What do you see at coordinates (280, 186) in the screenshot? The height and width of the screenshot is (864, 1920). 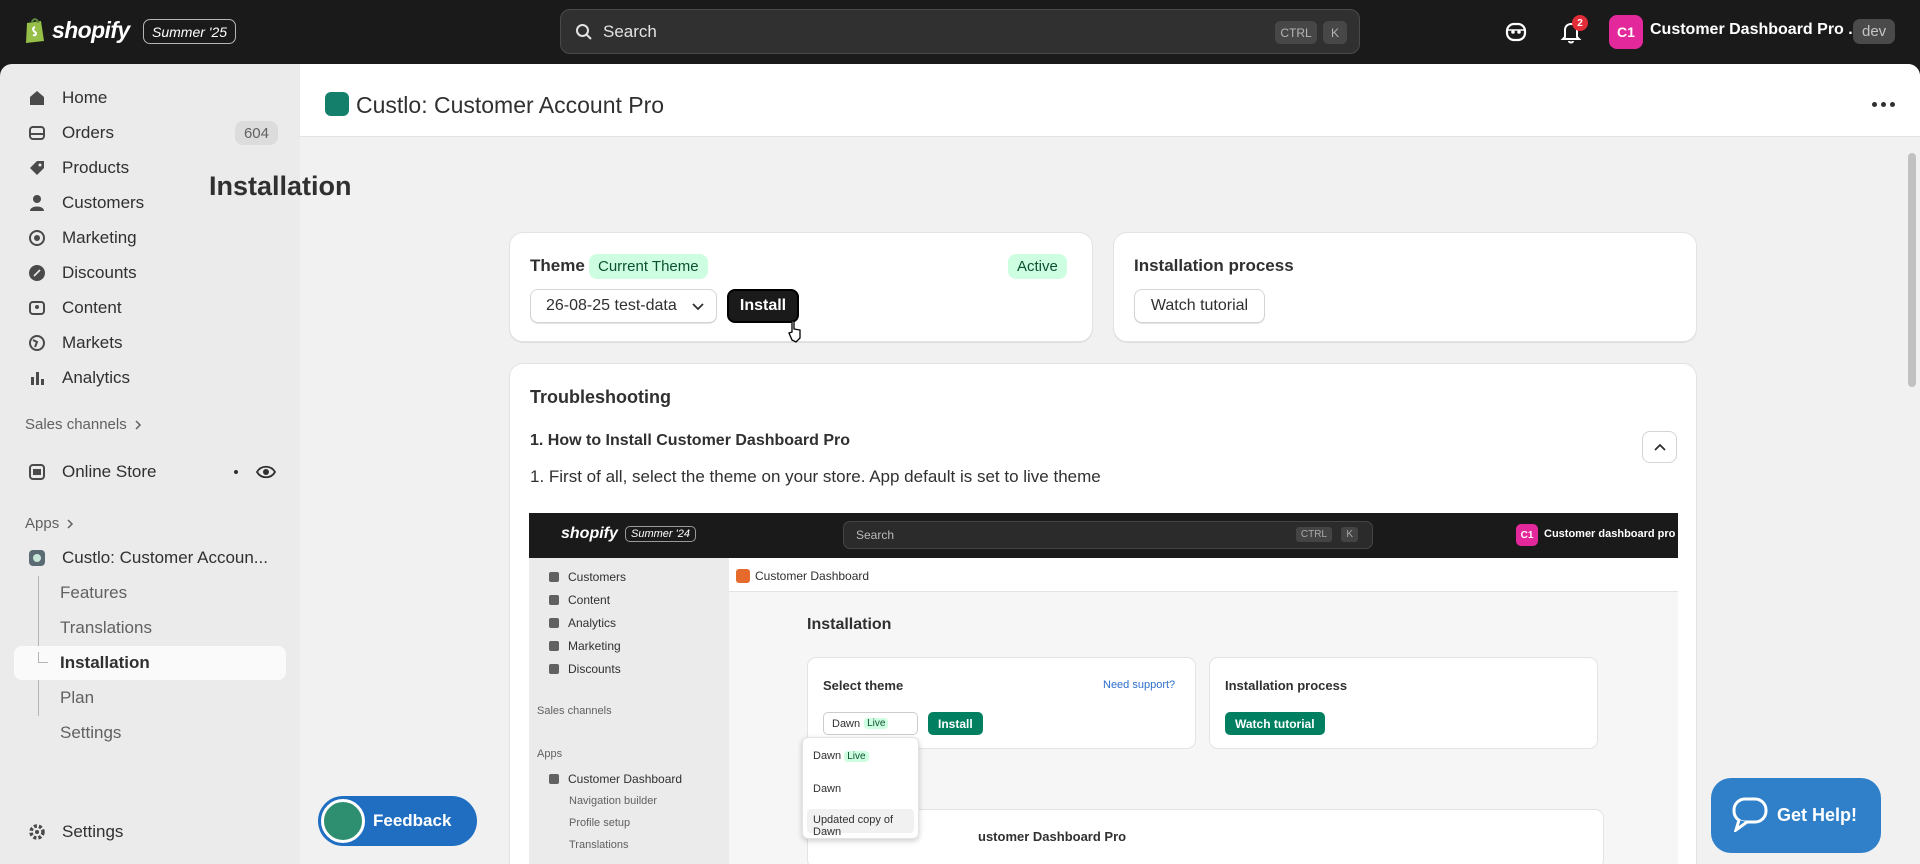 I see `page-title: Installation` at bounding box center [280, 186].